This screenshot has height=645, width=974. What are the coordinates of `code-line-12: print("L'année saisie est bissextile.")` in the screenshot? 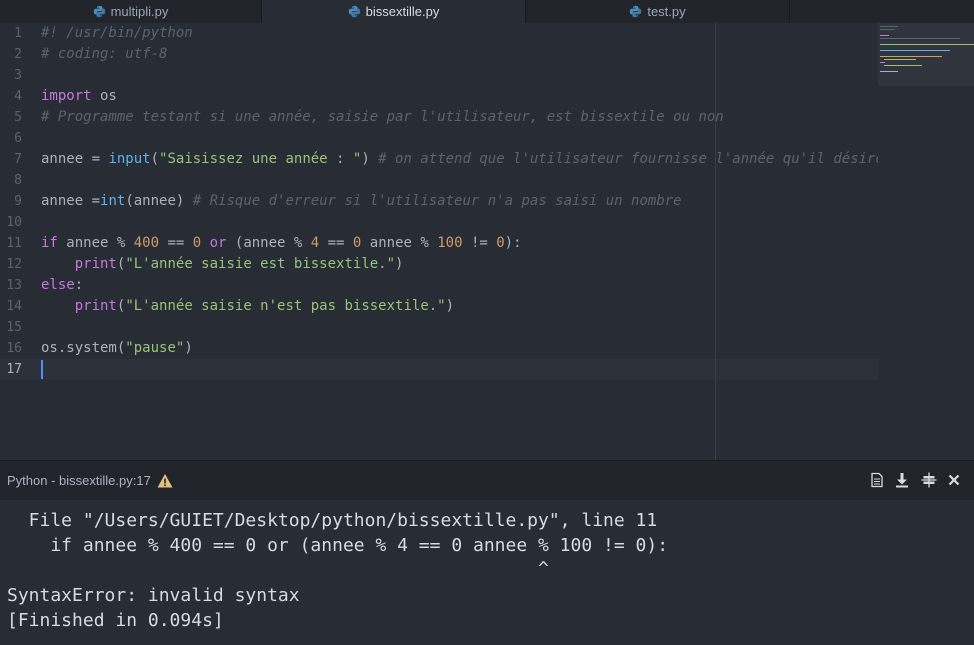 It's located at (459, 264).